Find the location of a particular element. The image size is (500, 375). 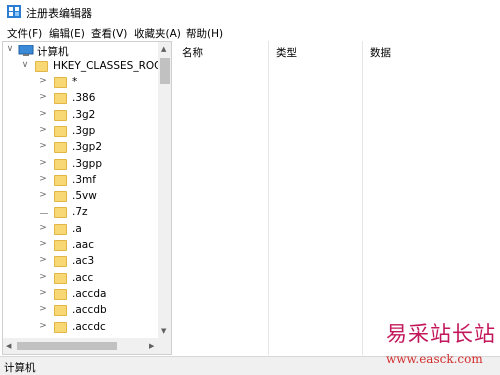

tree-line is located at coordinates (44, 214).